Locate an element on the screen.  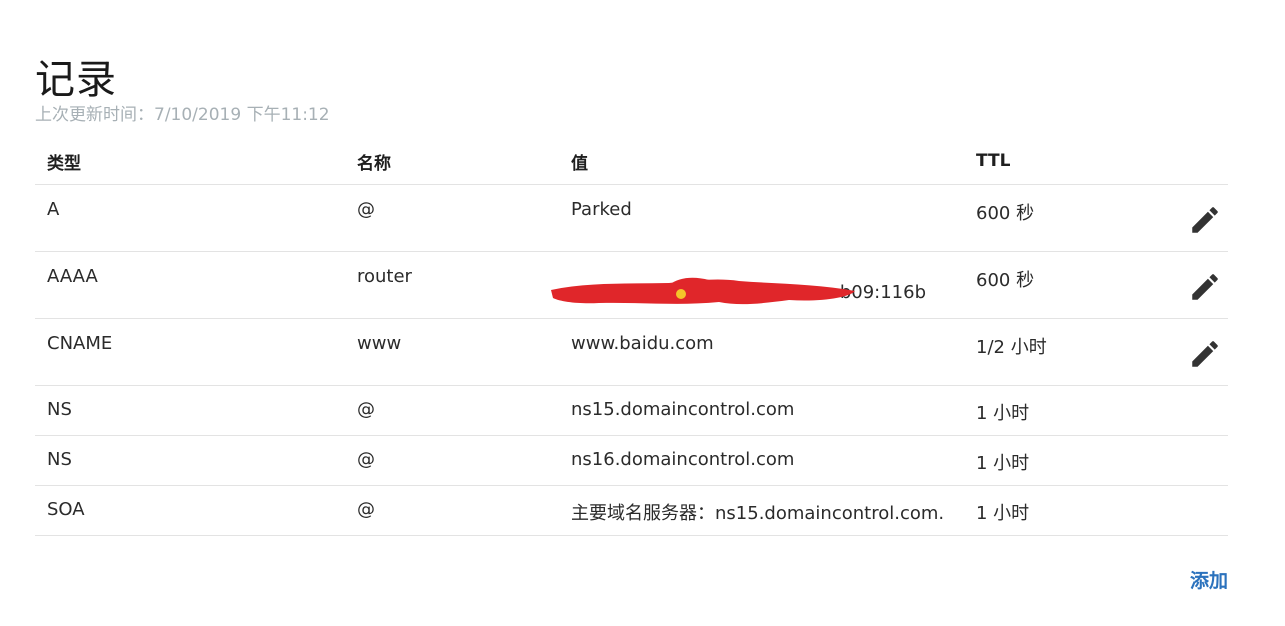
column-header-value: 值 is located at coordinates (761, 161).